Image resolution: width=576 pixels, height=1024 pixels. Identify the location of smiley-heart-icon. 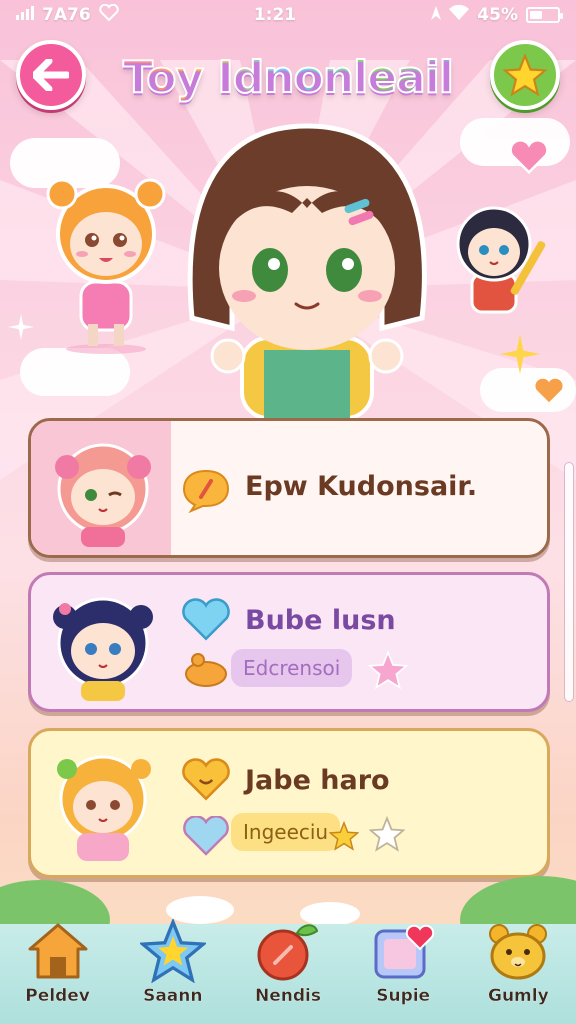
(206, 780).